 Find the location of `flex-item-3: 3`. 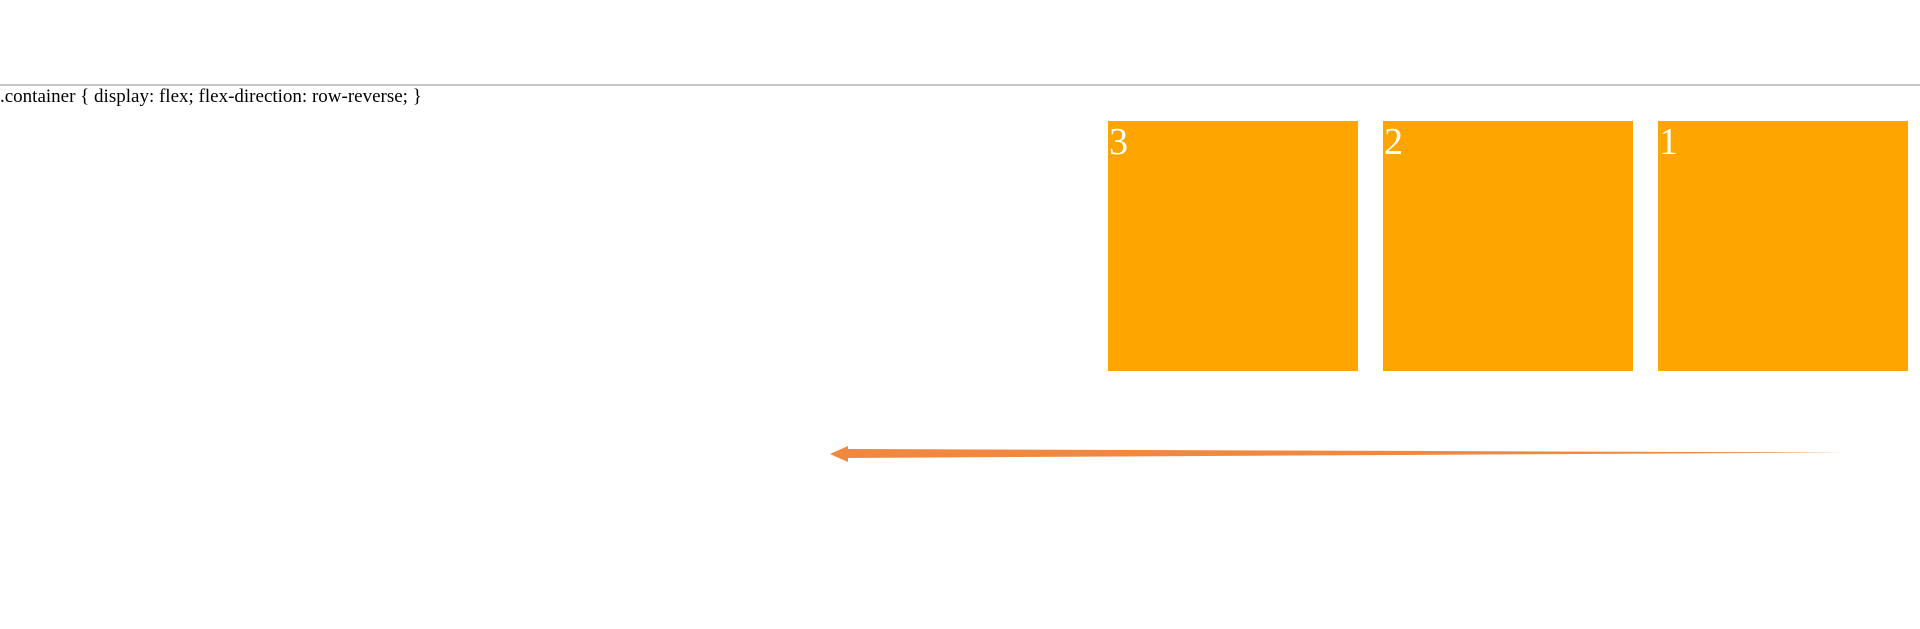

flex-item-3: 3 is located at coordinates (1233, 246).